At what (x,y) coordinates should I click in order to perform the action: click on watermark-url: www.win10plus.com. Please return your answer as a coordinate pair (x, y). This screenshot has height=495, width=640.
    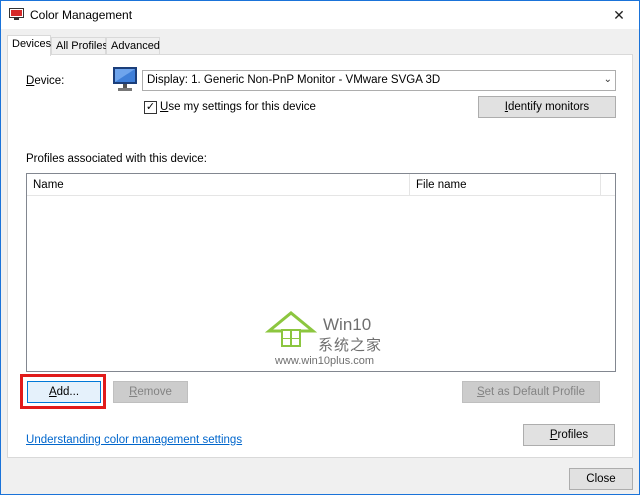
    Looking at the image, I should click on (325, 361).